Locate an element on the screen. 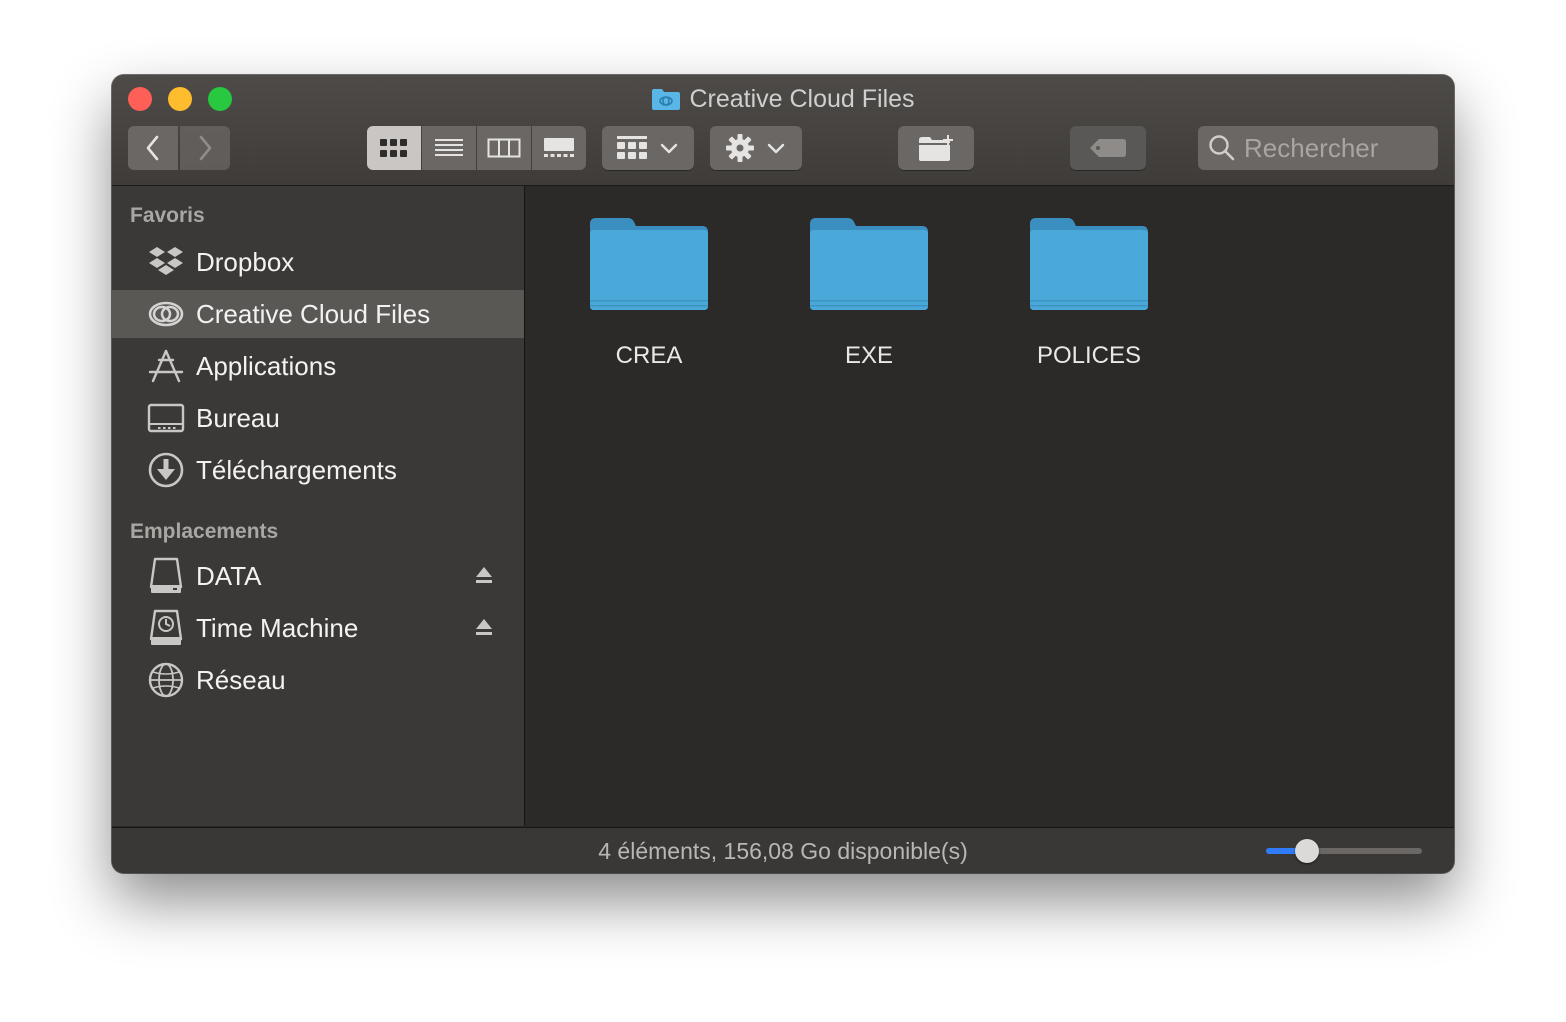 The width and height of the screenshot is (1566, 1022). new-folder-icon is located at coordinates (936, 148).